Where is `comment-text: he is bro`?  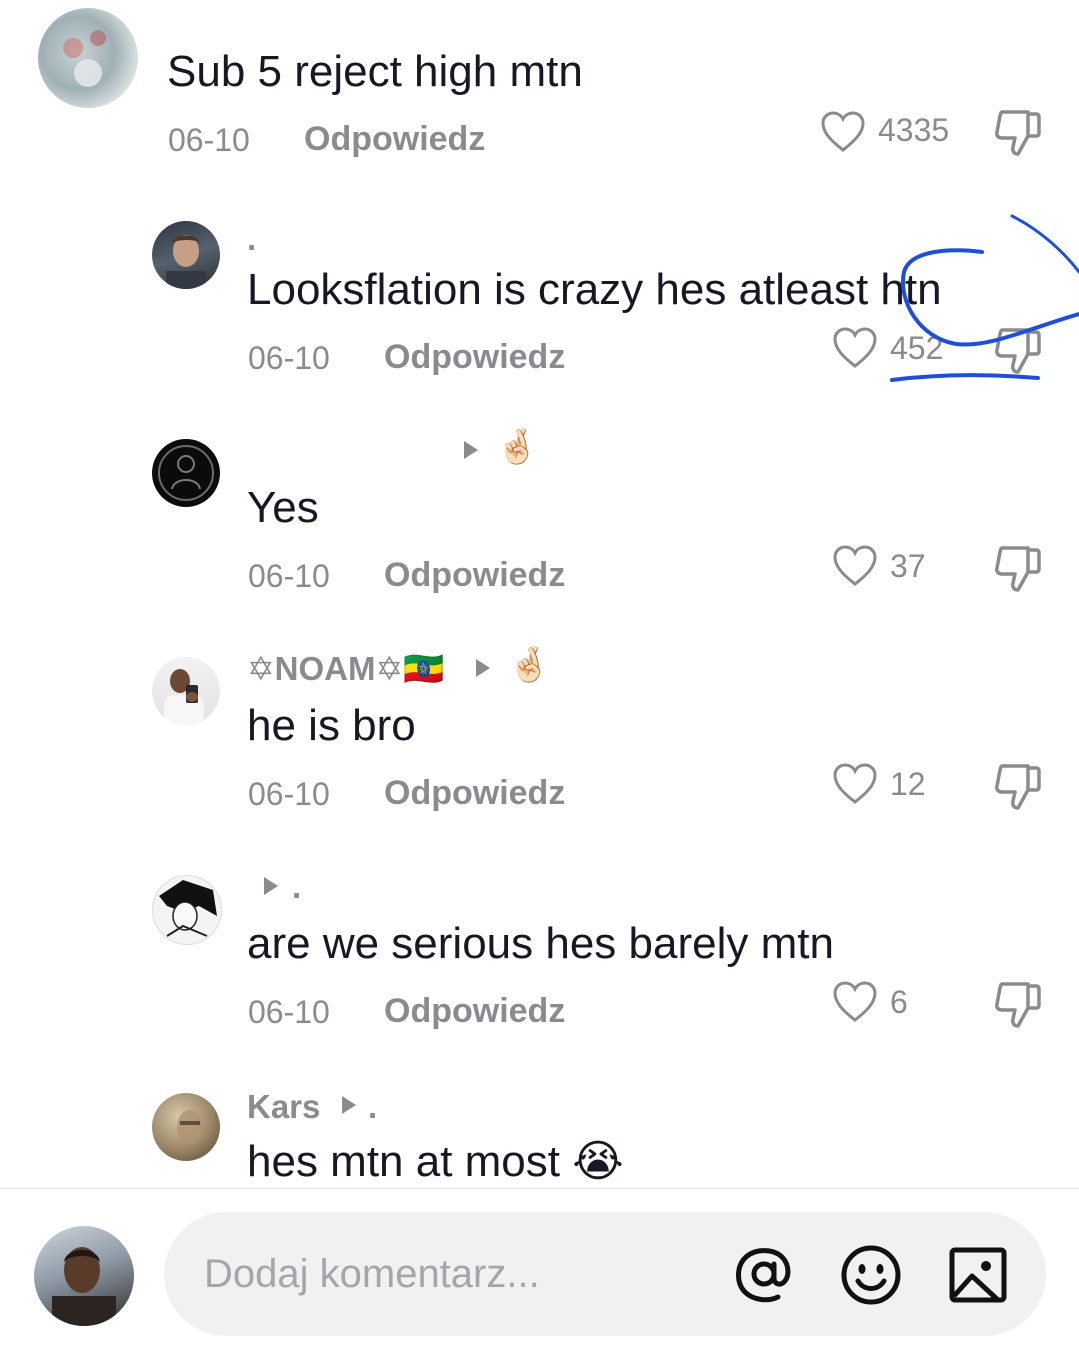 comment-text: he is bro is located at coordinates (331, 725).